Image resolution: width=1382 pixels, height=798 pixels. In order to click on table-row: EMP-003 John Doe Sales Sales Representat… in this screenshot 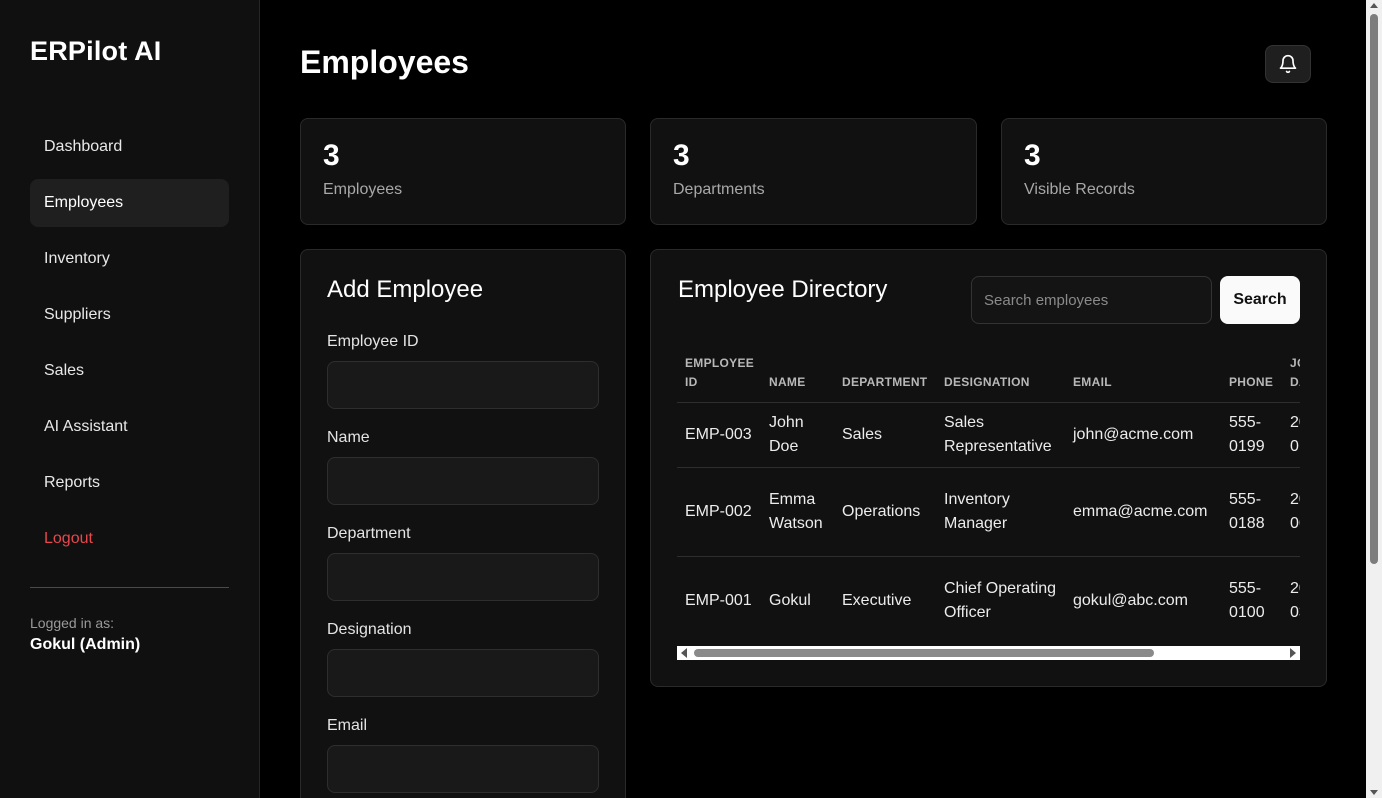, I will do `click(988, 435)`.